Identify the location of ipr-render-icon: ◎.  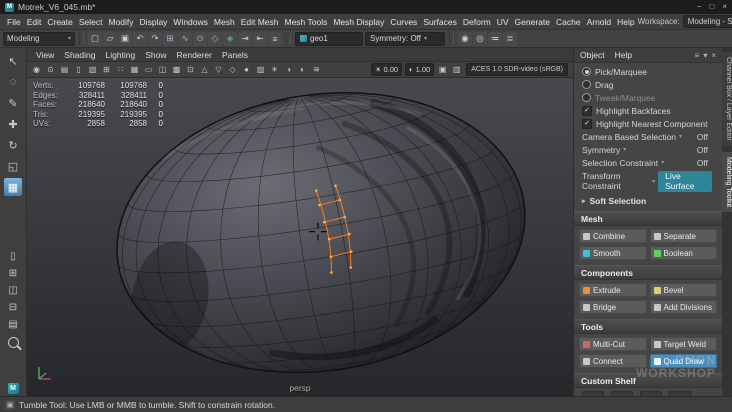
(480, 38).